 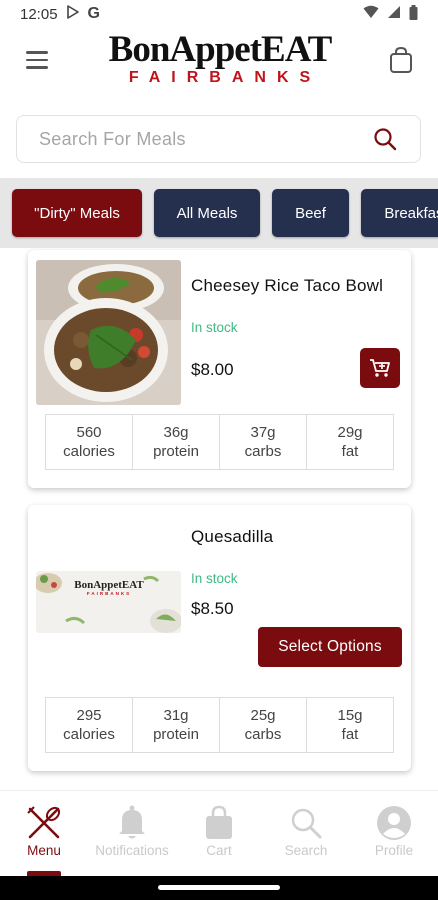 I want to click on add-to-cart-icon, so click(x=380, y=368).